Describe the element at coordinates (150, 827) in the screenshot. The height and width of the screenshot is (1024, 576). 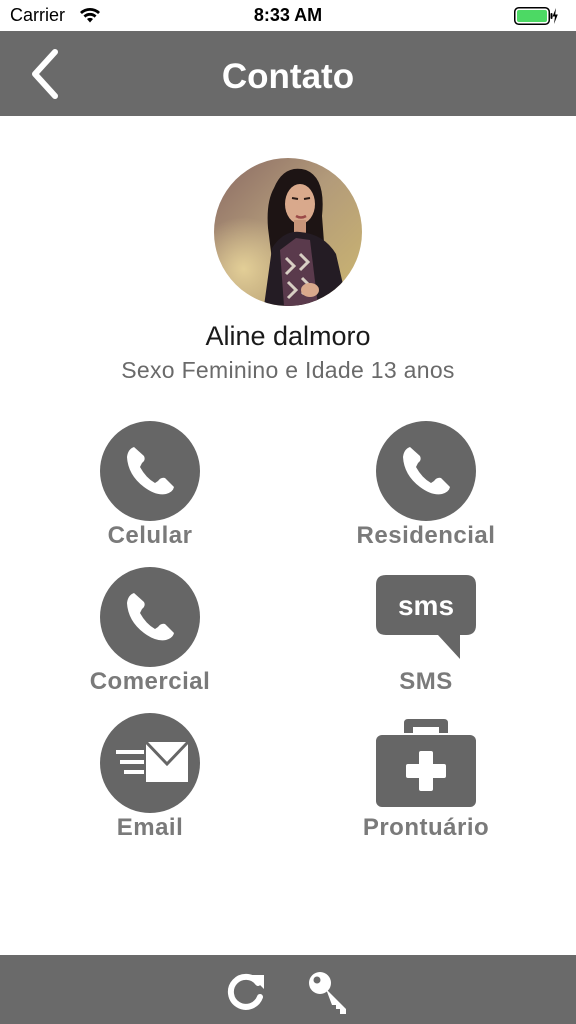
I see `email-label: Email` at that location.